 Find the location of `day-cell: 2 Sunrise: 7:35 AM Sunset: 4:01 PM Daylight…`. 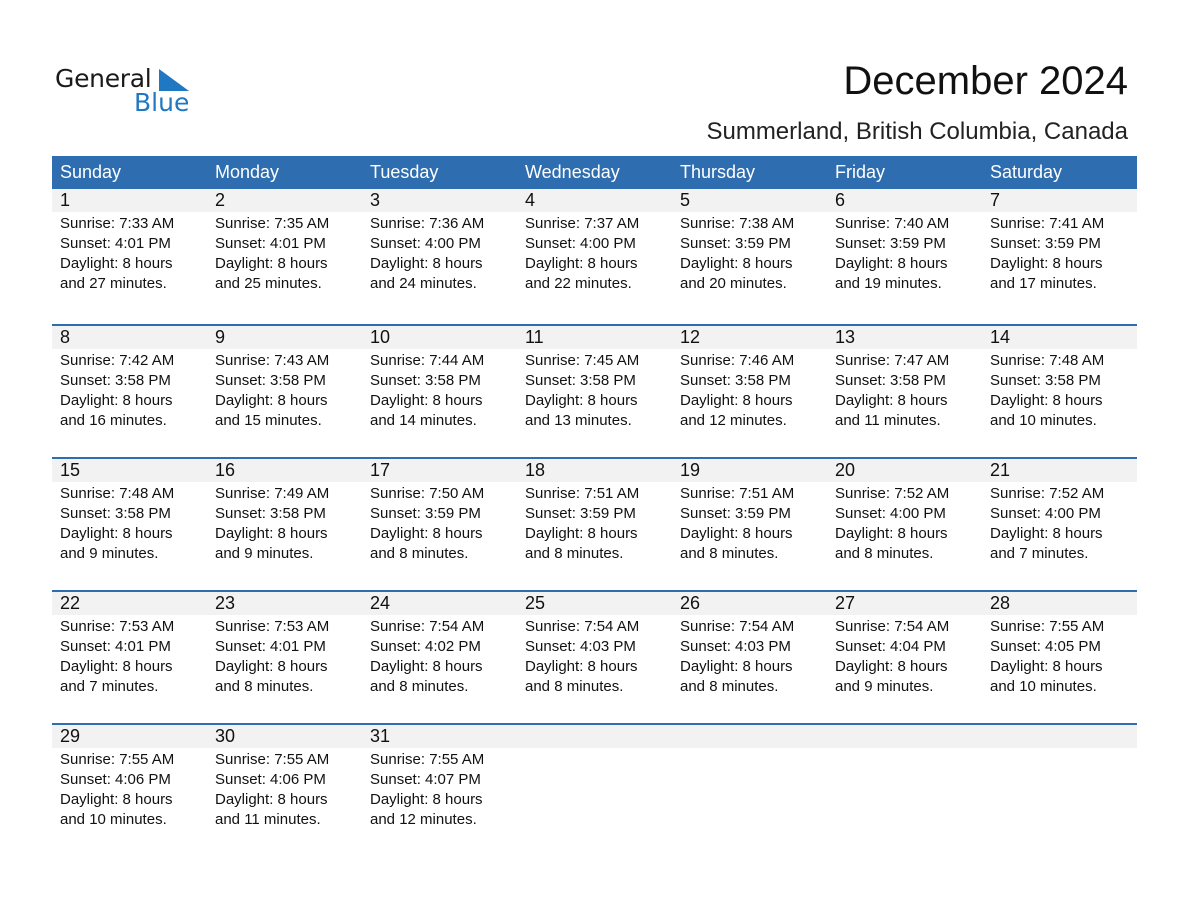

day-cell: 2 Sunrise: 7:35 AM Sunset: 4:01 PM Daylight… is located at coordinates (284, 254).